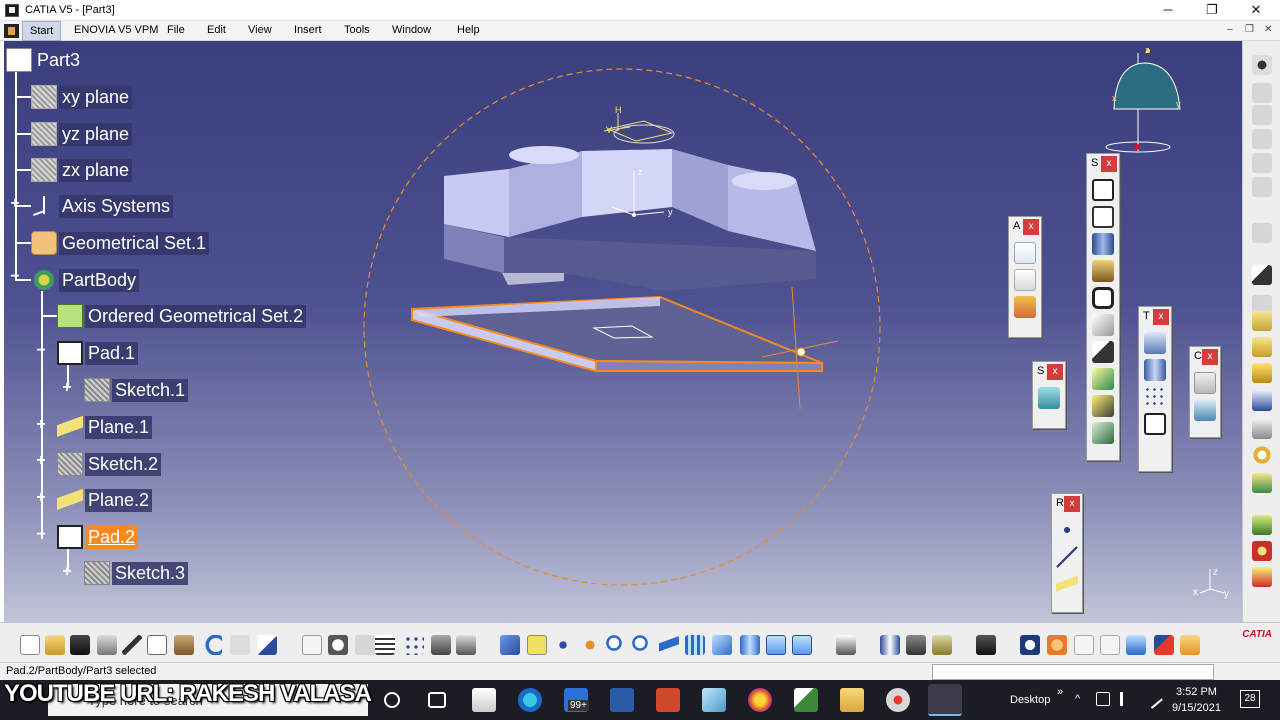 Image resolution: width=1280 pixels, height=720 pixels. What do you see at coordinates (1084, 645) in the screenshot?
I see `view-orientation-icon` at bounding box center [1084, 645].